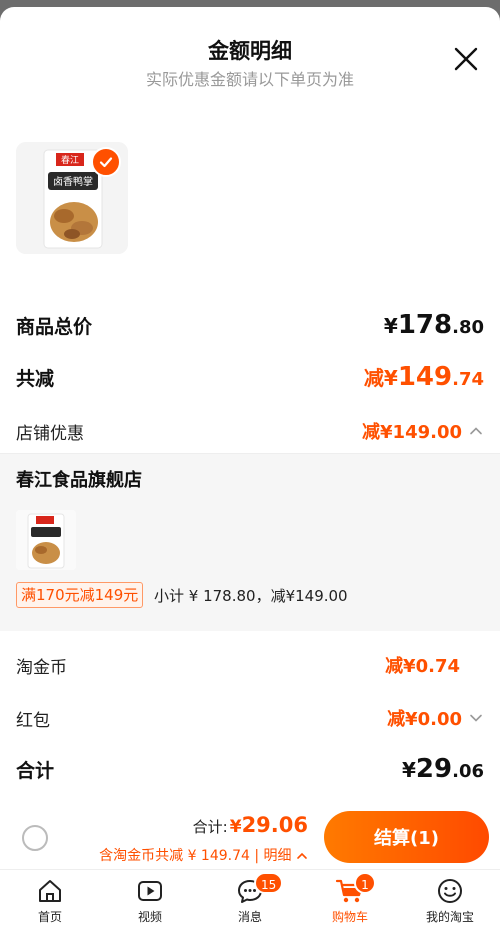 The image size is (500, 928). Describe the element at coordinates (365, 883) in the screenshot. I see `cart-count-badge: 1` at that location.